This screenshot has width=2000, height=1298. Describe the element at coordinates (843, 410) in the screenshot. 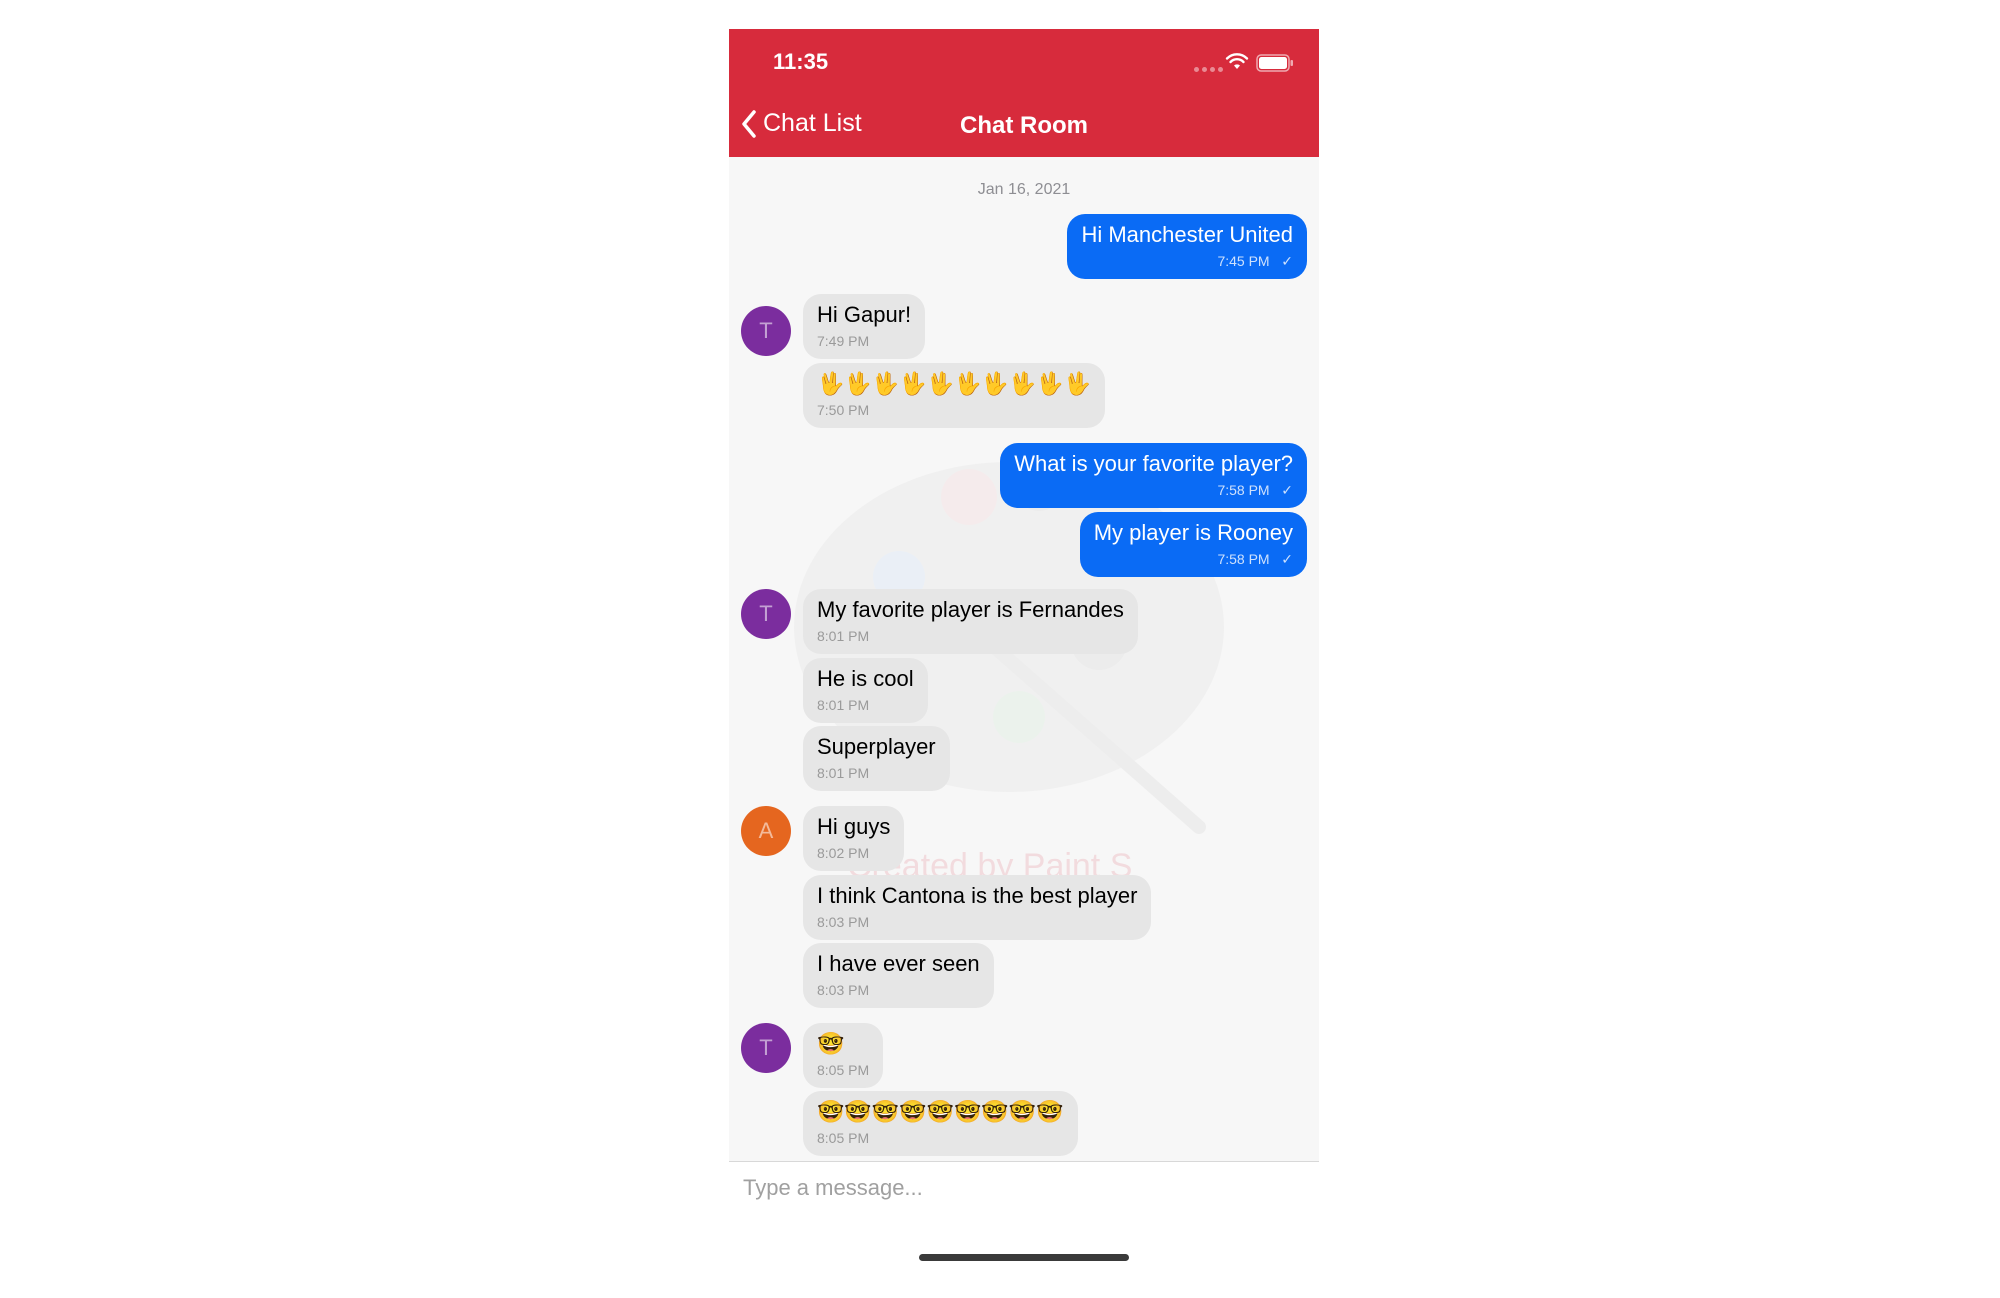

I see `message-time: 7:50 PM` at that location.